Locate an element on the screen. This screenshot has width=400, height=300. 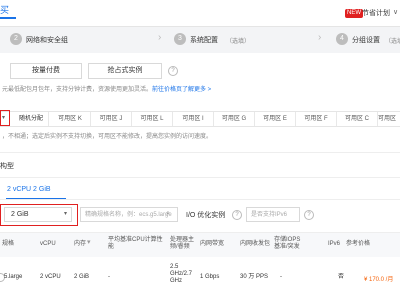
cell-baseline: - is located at coordinates (109, 277).